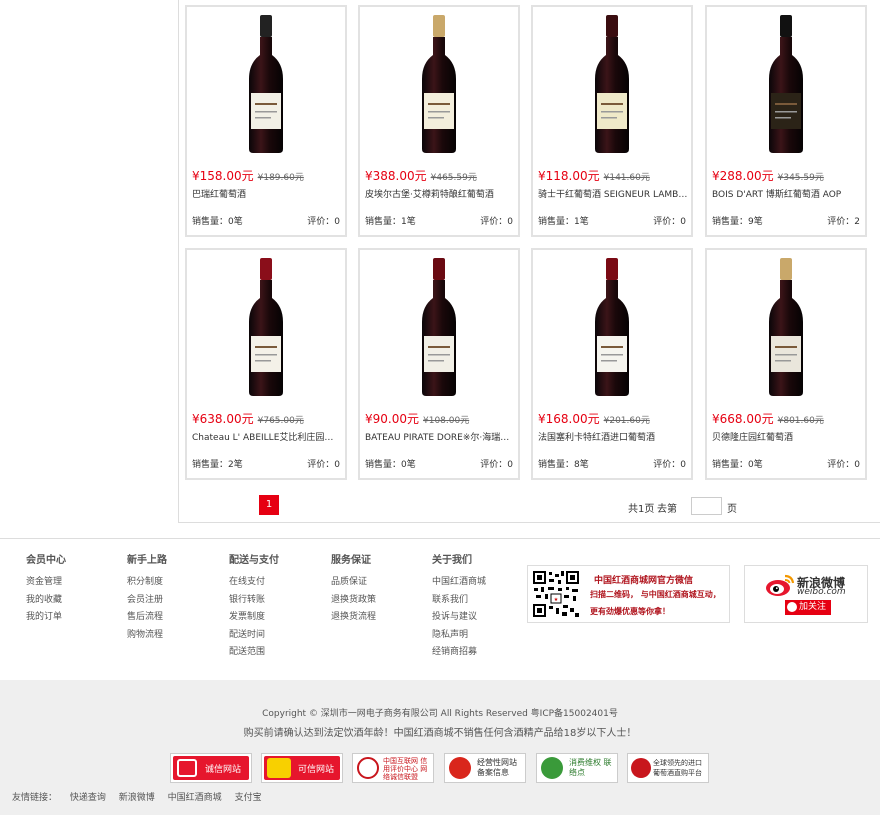 Image resolution: width=880 pixels, height=815 pixels. What do you see at coordinates (497, 767) in the screenshot?
I see `badge-label: 经营性网站 备案信息` at bounding box center [497, 767].